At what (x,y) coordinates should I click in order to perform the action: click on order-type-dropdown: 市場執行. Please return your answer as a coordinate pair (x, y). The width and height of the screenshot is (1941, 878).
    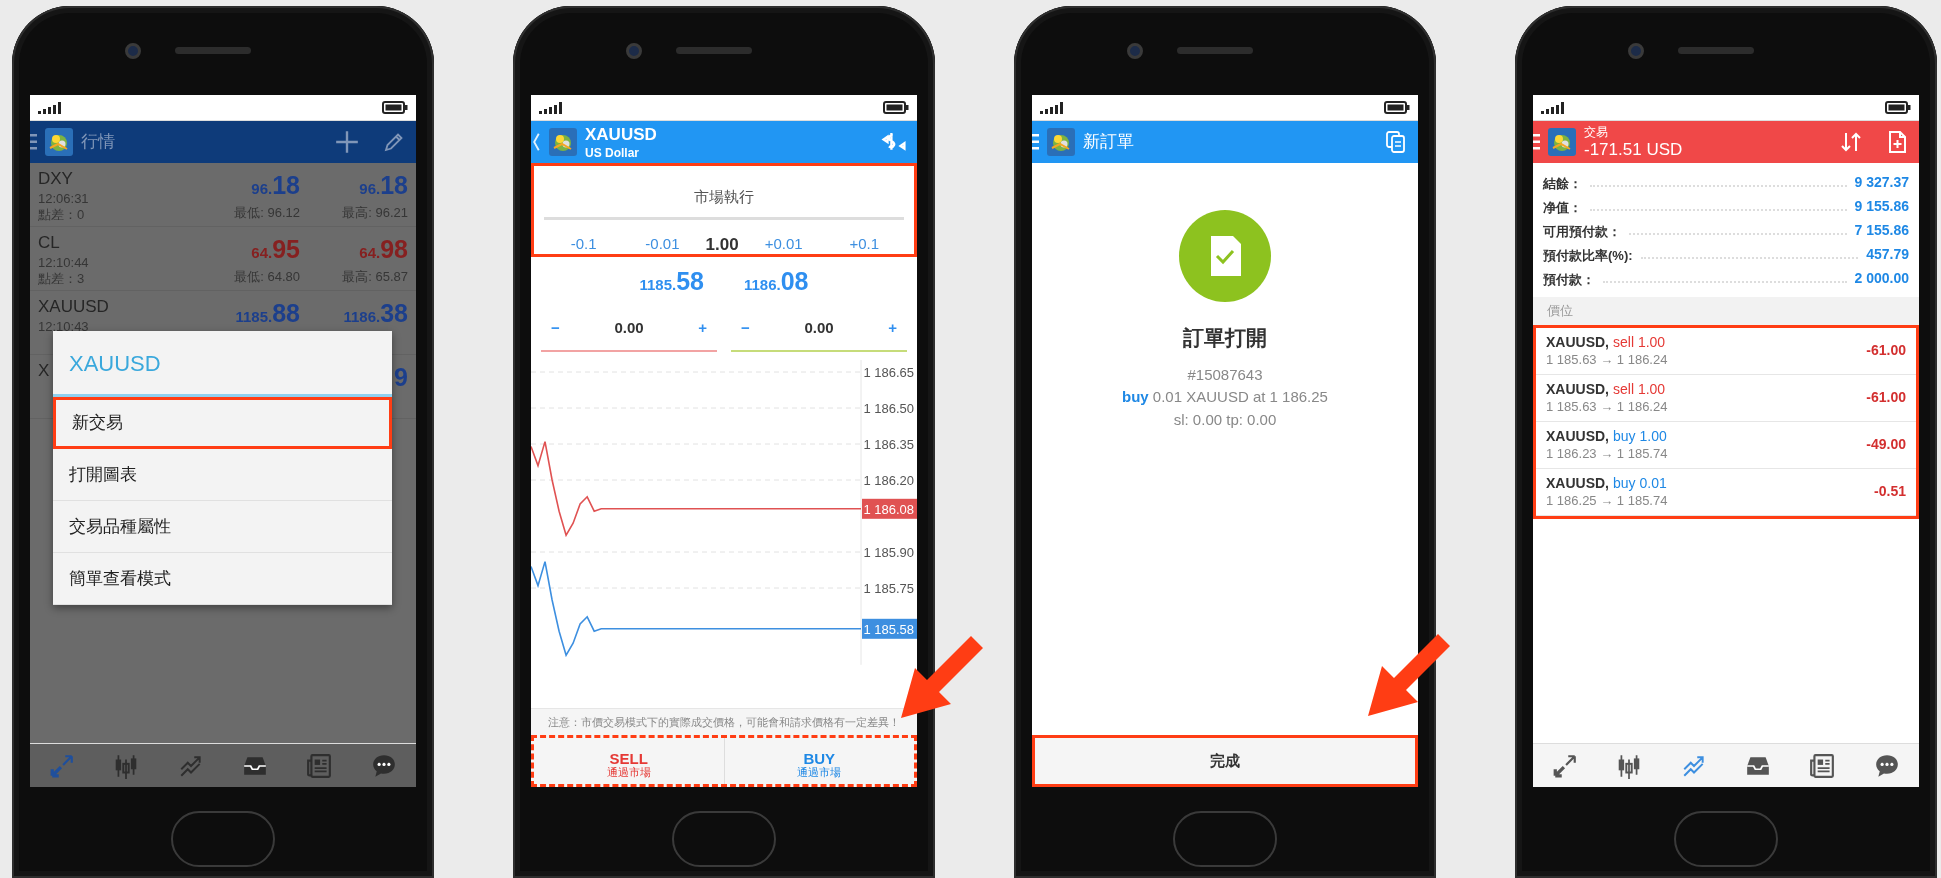
    Looking at the image, I should click on (724, 199).